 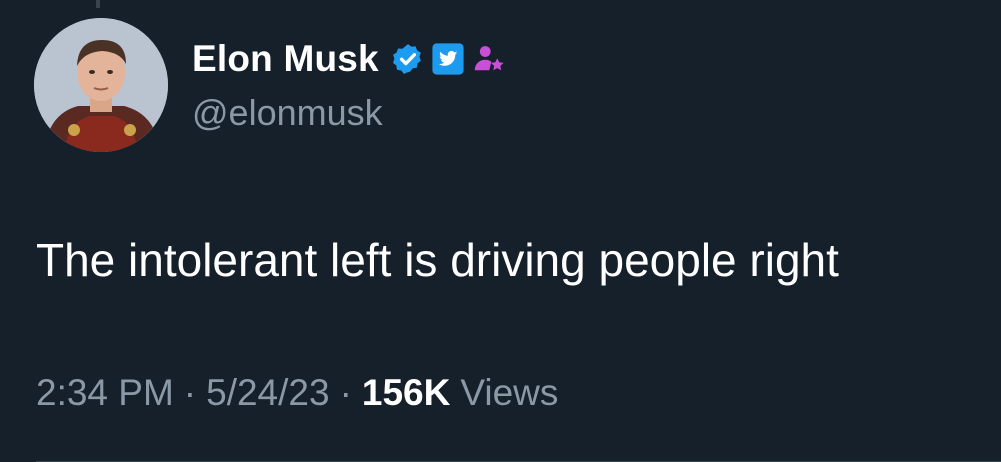 I want to click on author-name-row: Elon Musk, so click(x=349, y=59).